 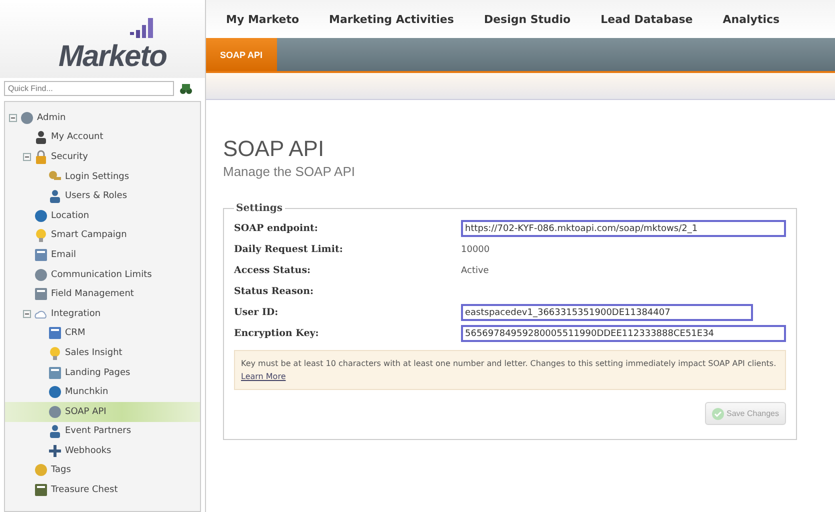 I want to click on tree-item: Munchkin, so click(x=102, y=392).